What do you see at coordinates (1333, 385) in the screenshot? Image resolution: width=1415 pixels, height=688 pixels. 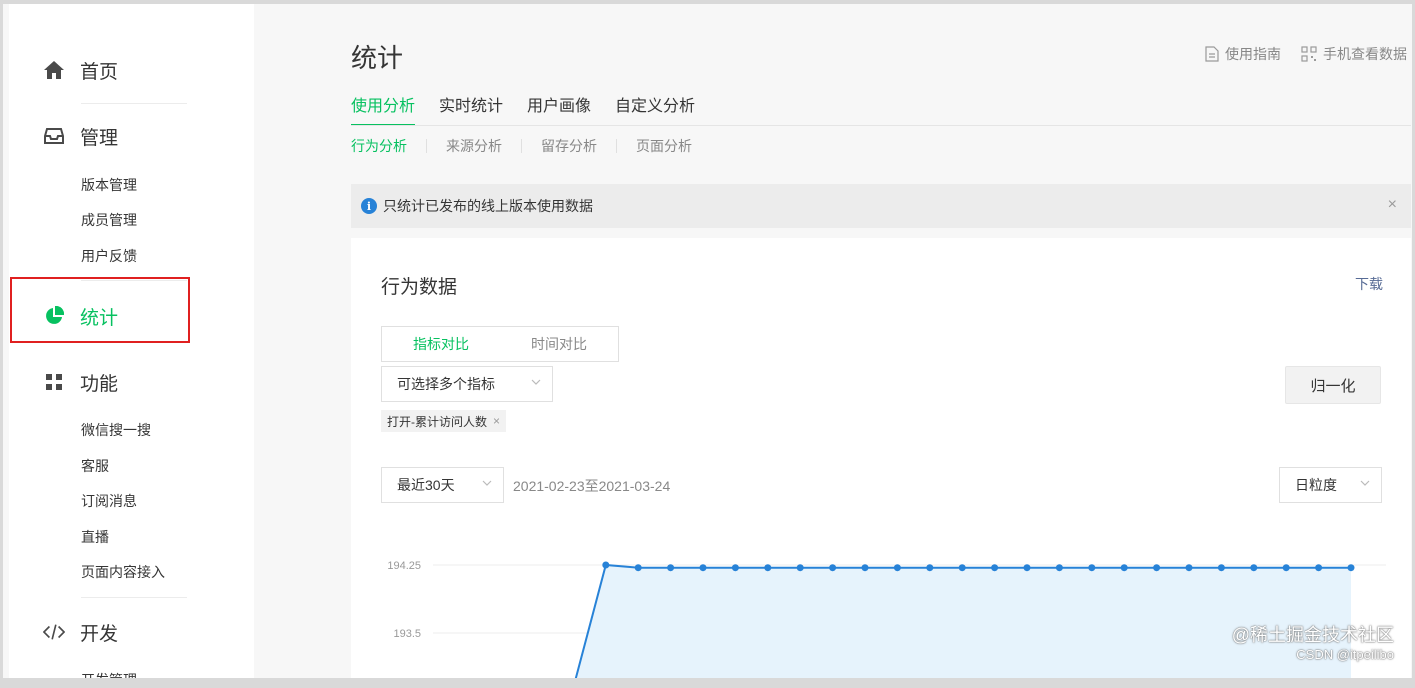 I see `normalize-button: 归一化` at bounding box center [1333, 385].